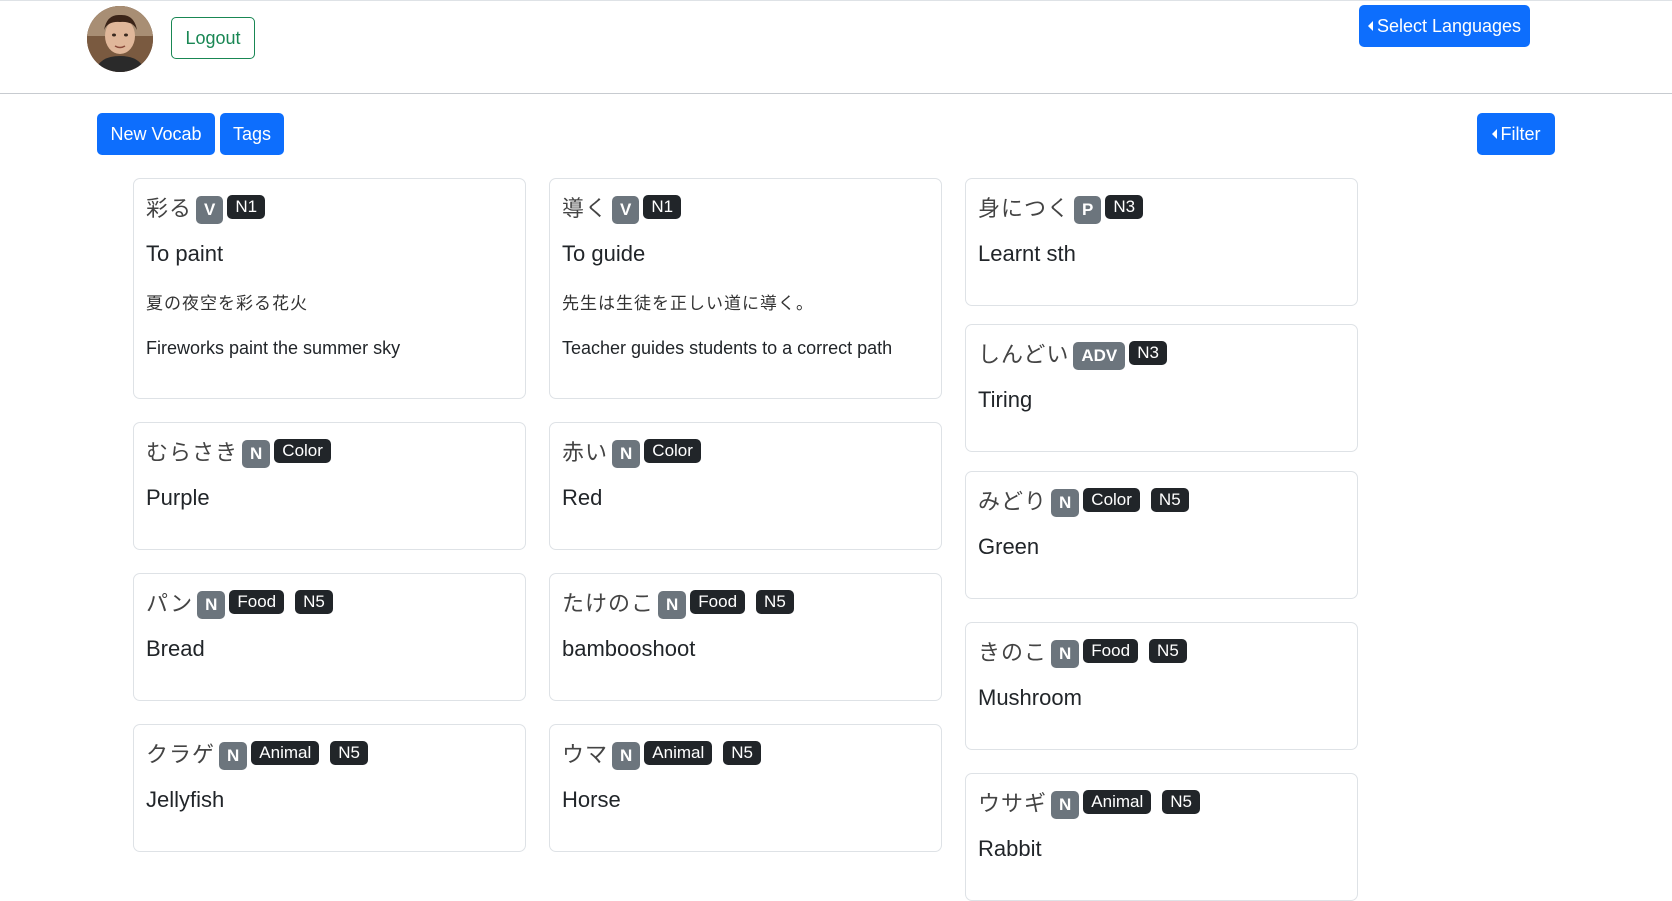 This screenshot has width=1672, height=901. What do you see at coordinates (608, 604) in the screenshot?
I see `vocab-word: たけのこ` at bounding box center [608, 604].